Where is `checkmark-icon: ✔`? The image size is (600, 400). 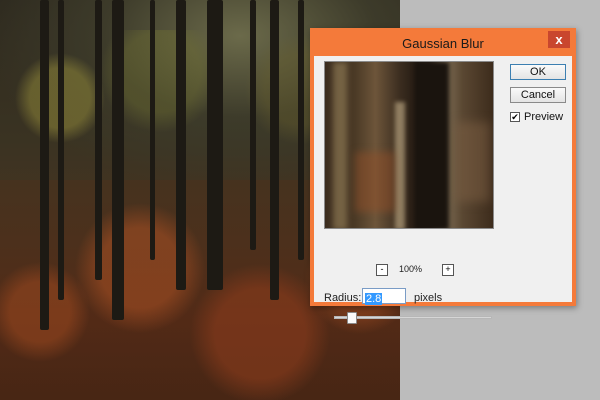
checkmark-icon: ✔ is located at coordinates (515, 117).